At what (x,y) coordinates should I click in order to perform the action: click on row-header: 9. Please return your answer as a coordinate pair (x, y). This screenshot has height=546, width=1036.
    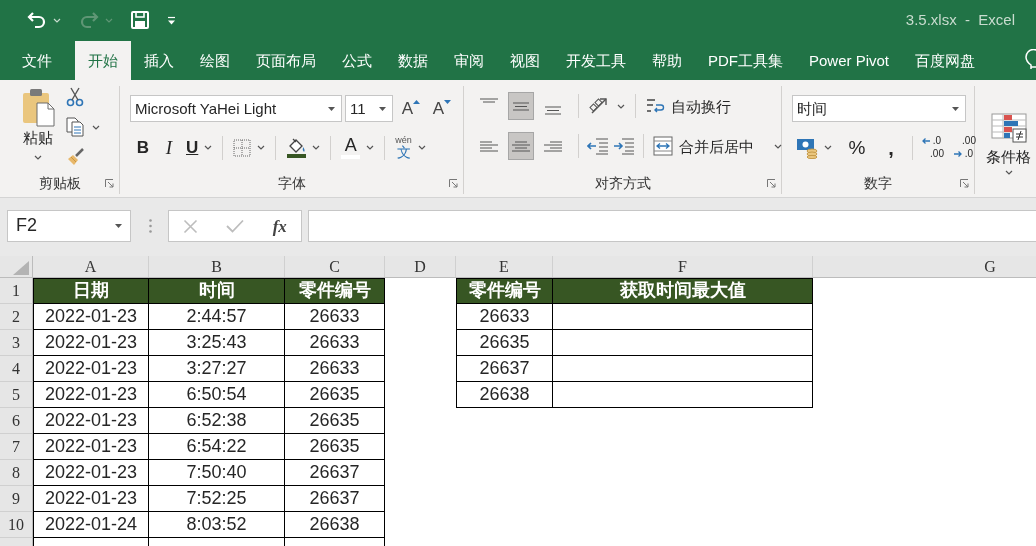
    Looking at the image, I should click on (16, 499).